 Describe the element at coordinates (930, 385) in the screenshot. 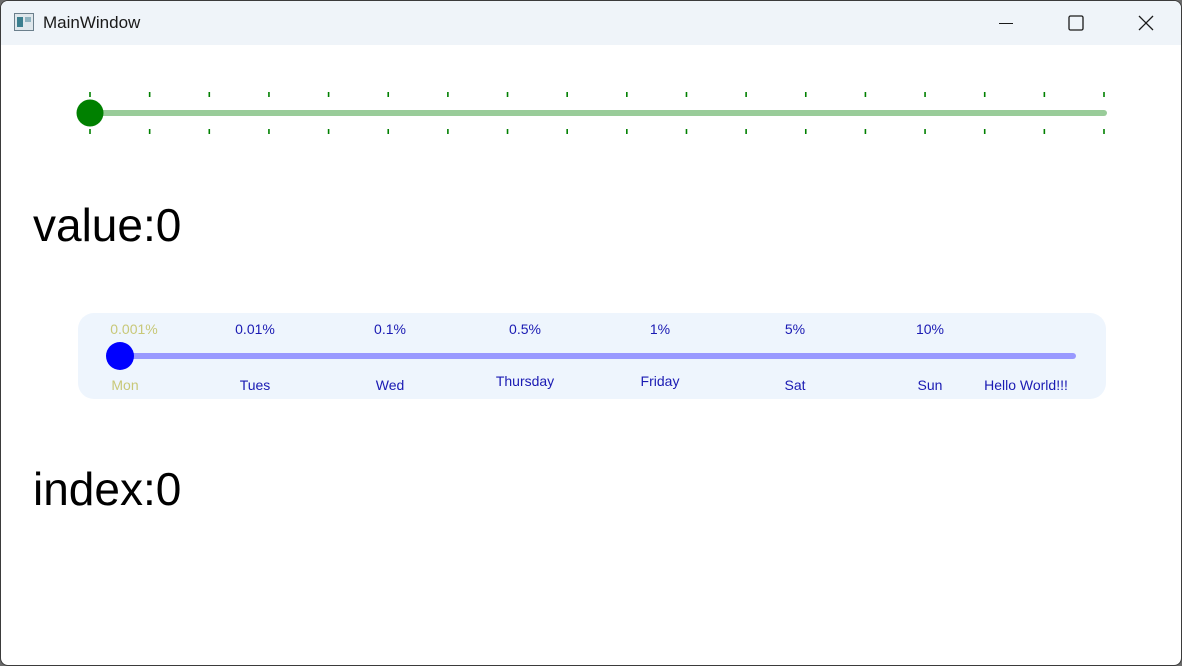

I see `bottom-tick-label: Sun` at that location.